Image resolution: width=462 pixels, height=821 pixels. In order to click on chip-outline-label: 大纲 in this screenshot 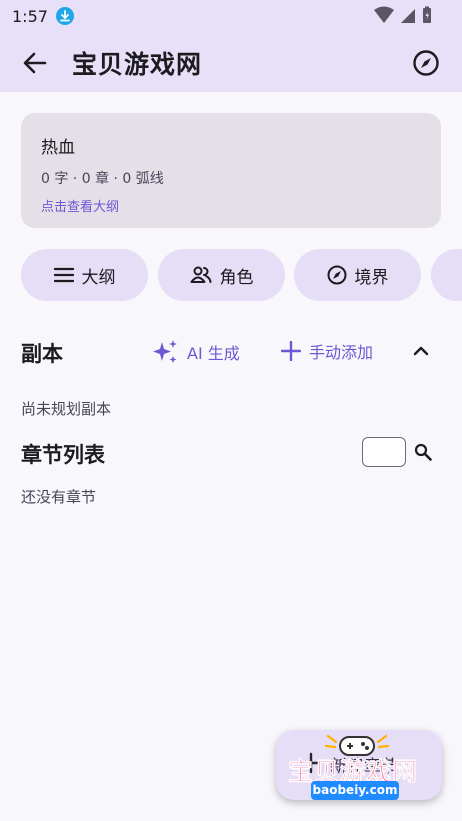, I will do `click(98, 277)`.